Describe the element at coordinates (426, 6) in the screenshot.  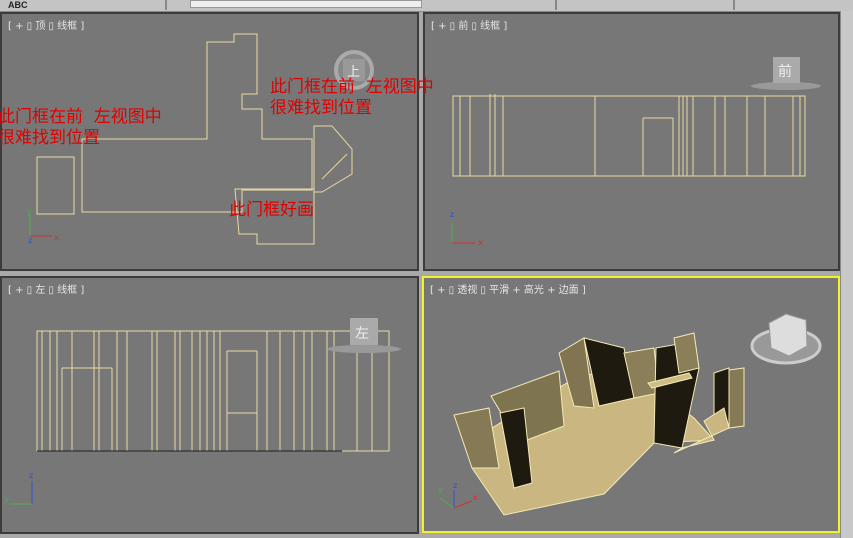
I see `main-toolbar: ABC` at that location.